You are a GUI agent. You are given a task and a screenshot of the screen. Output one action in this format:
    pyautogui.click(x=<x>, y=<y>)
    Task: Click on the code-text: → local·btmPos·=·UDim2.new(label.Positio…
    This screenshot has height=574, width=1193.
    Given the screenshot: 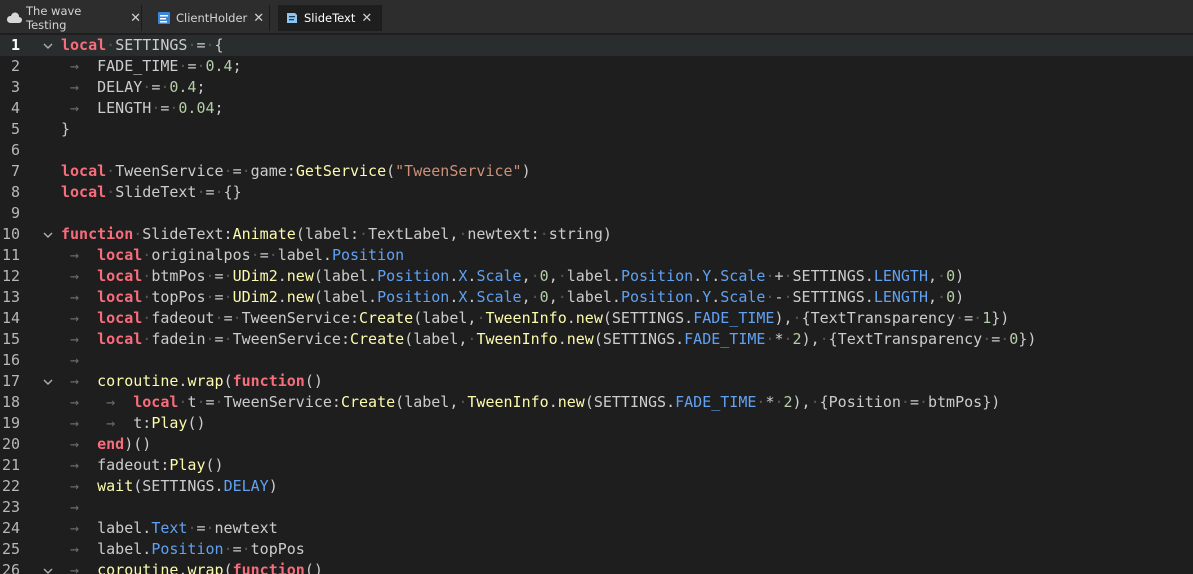 What is the action you would take?
    pyautogui.click(x=512, y=276)
    